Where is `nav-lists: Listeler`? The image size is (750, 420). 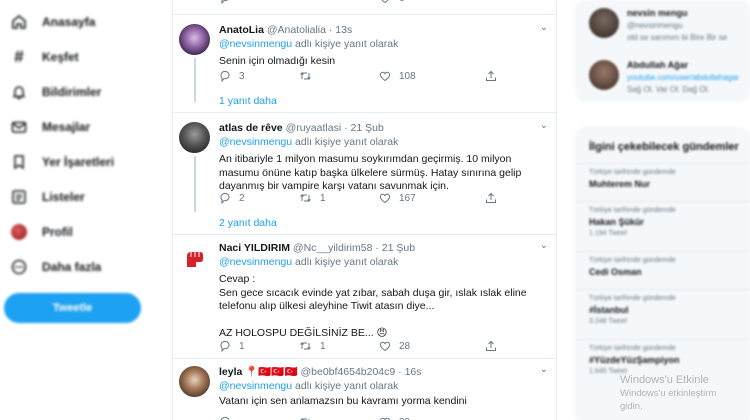 nav-lists: Listeler is located at coordinates (85, 196).